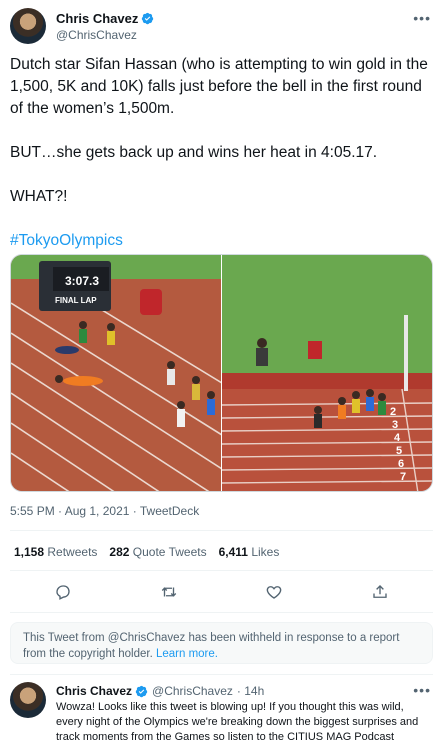  I want to click on author-name-row: Chris Chavez, so click(105, 18).